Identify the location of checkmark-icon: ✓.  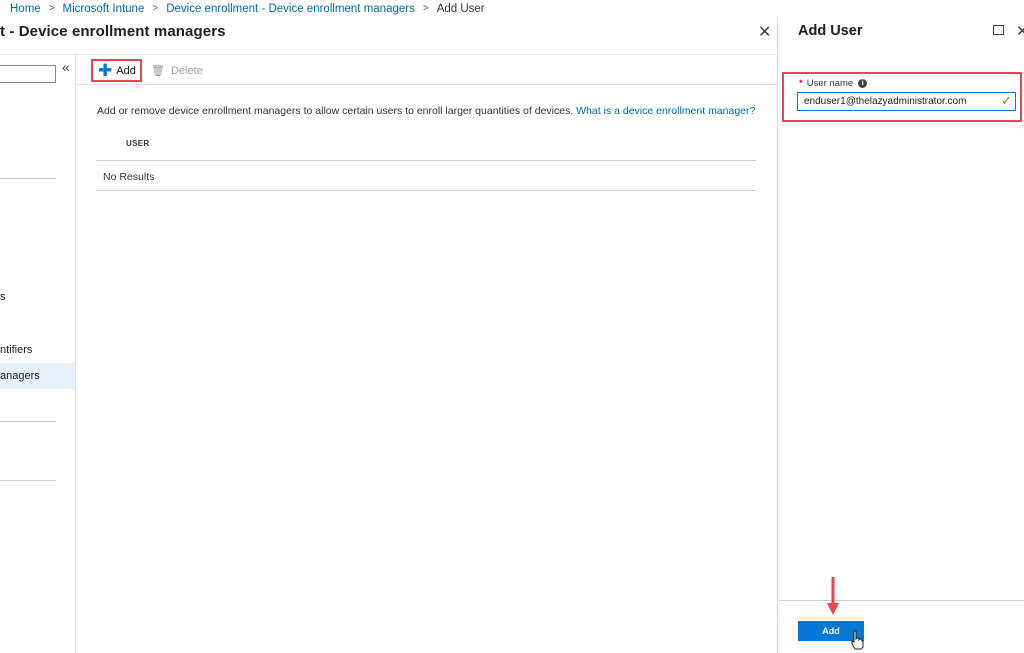
(1006, 100).